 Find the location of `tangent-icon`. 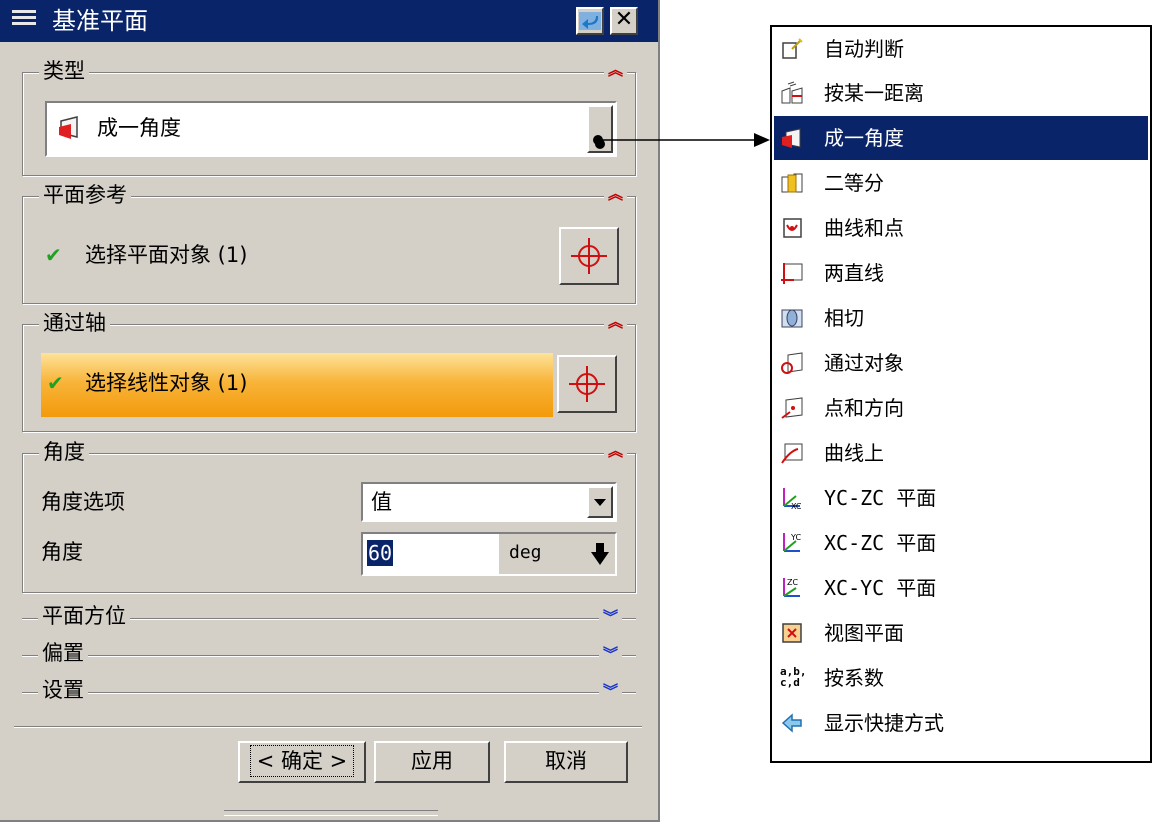

tangent-icon is located at coordinates (792, 318).